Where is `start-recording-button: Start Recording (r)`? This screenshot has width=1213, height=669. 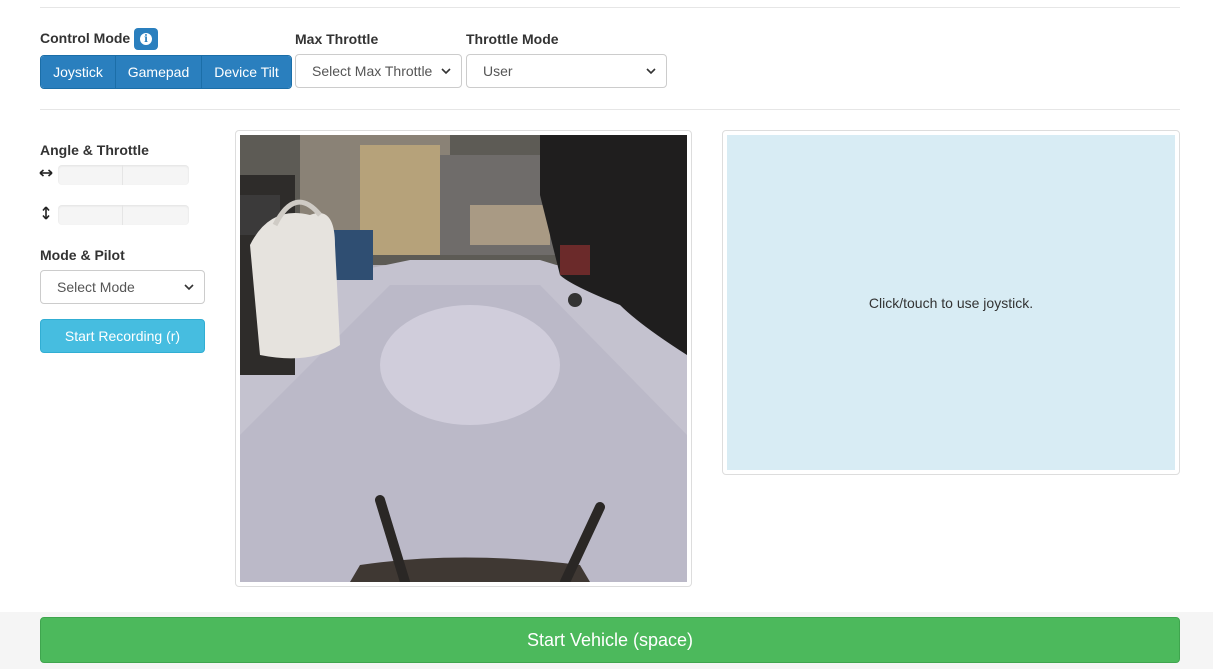
start-recording-button: Start Recording (r) is located at coordinates (122, 336).